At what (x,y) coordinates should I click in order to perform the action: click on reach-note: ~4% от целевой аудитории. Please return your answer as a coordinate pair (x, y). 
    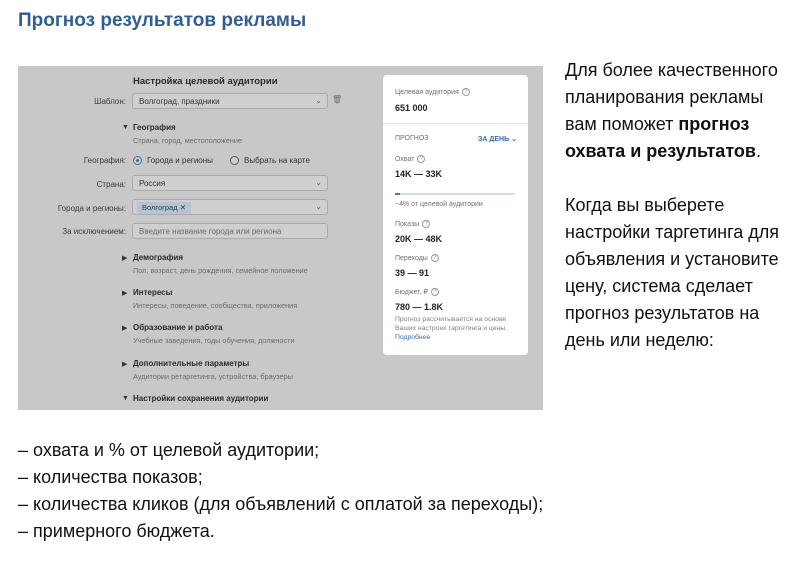
    Looking at the image, I should click on (439, 204).